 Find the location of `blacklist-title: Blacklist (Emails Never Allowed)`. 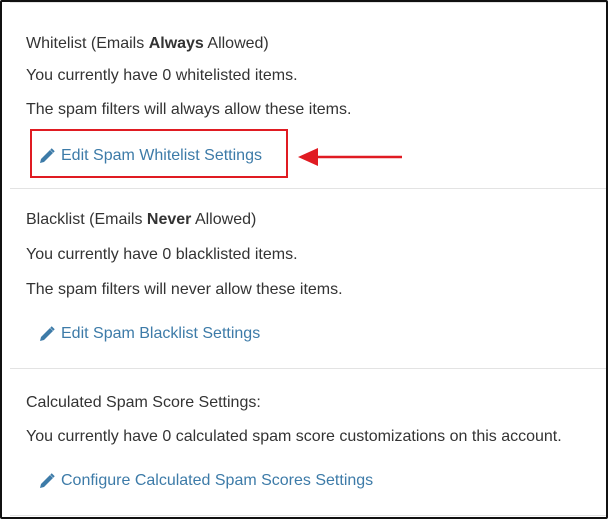

blacklist-title: Blacklist (Emails Never Allowed) is located at coordinates (141, 220).